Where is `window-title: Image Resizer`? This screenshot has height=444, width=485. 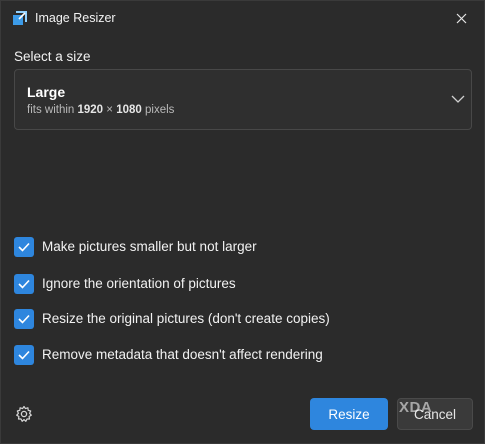 window-title: Image Resizer is located at coordinates (75, 18).